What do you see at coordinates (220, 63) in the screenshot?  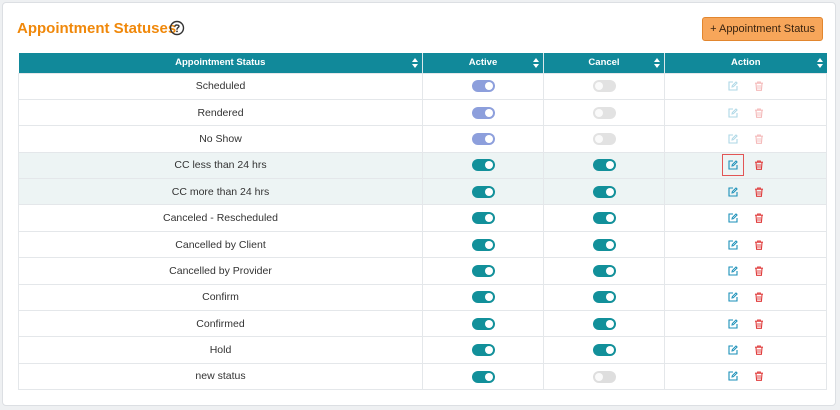 I see `column-header-status: Appointment Status` at bounding box center [220, 63].